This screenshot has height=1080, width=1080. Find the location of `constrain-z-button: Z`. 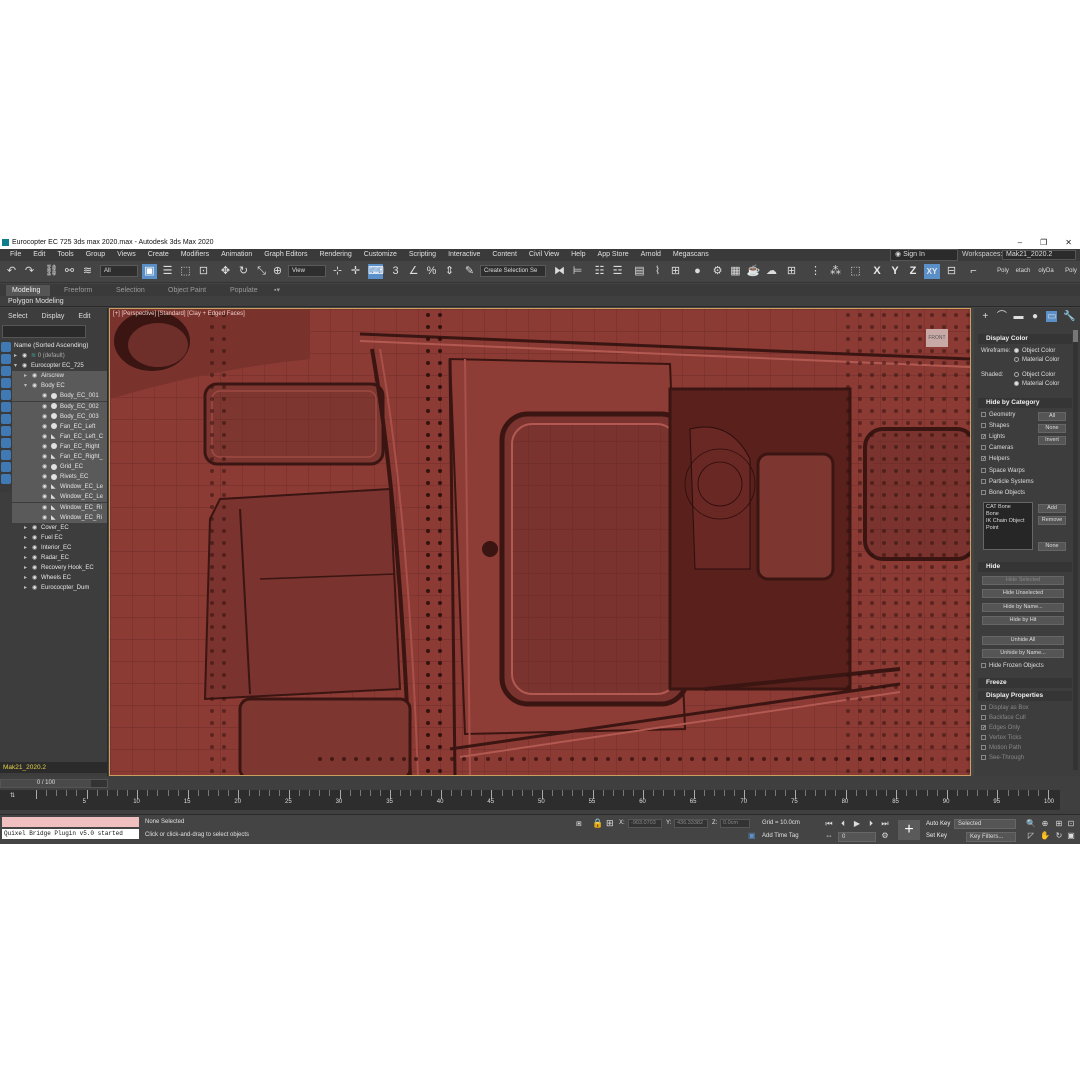

constrain-z-button: Z is located at coordinates (913, 271).